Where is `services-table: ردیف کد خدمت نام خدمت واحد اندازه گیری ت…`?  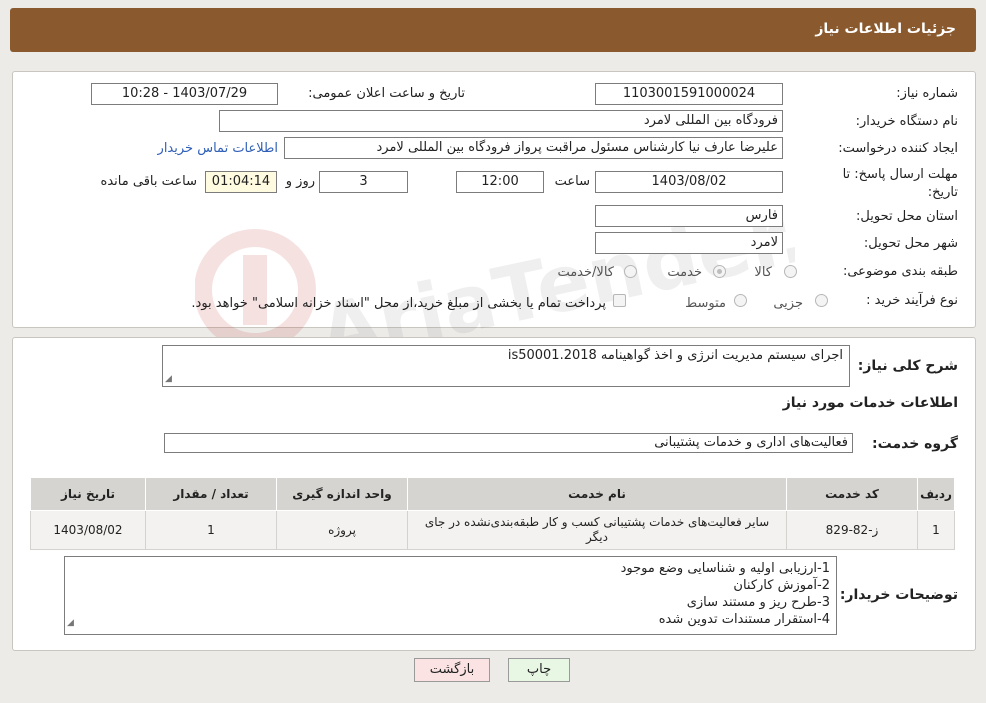 services-table: ردیف کد خدمت نام خدمت واحد اندازه گیری ت… is located at coordinates (492, 513).